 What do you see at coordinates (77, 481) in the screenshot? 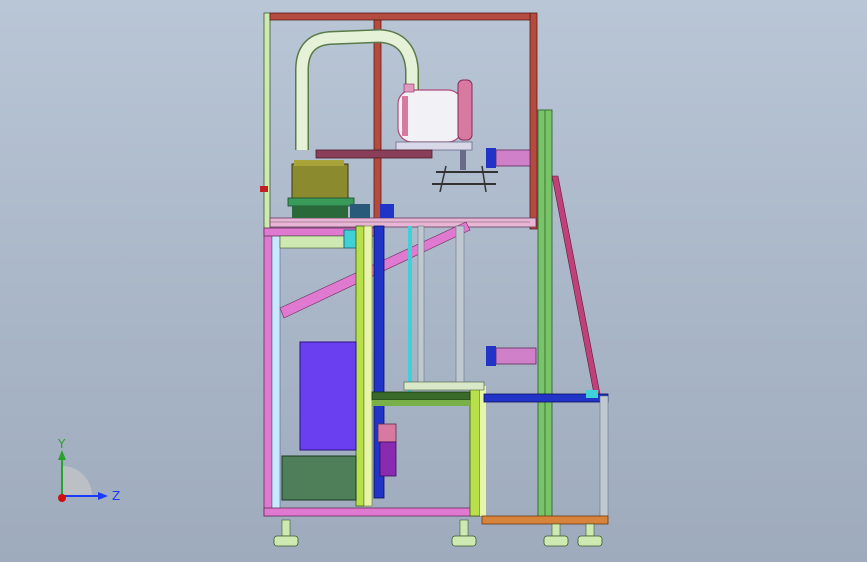
I see `triad-plane-icon` at bounding box center [77, 481].